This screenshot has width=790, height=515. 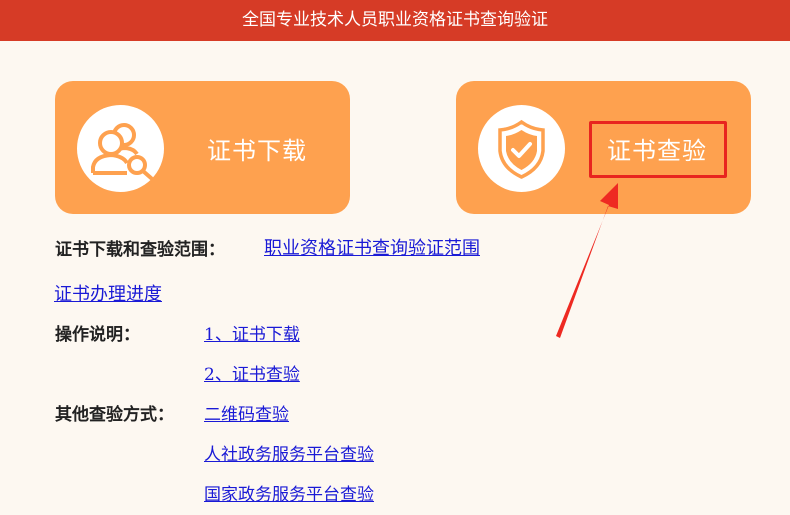 I want to click on hrss-platform-verify-link: 人社政务服务平台查验, so click(x=289, y=452).